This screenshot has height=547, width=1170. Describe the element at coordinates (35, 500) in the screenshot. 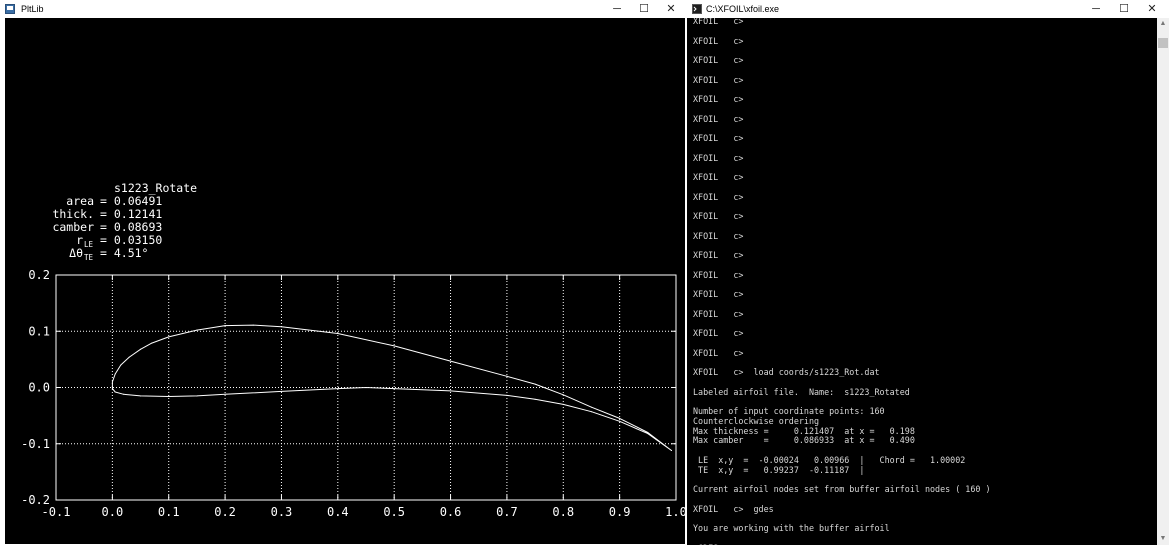

I see `y-tick-label: -0.2` at that location.